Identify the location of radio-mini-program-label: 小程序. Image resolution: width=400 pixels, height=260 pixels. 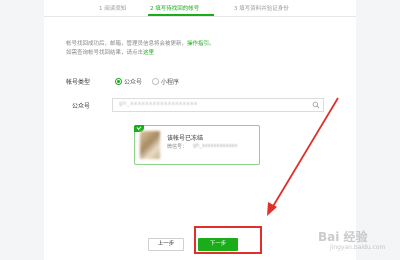
(170, 81).